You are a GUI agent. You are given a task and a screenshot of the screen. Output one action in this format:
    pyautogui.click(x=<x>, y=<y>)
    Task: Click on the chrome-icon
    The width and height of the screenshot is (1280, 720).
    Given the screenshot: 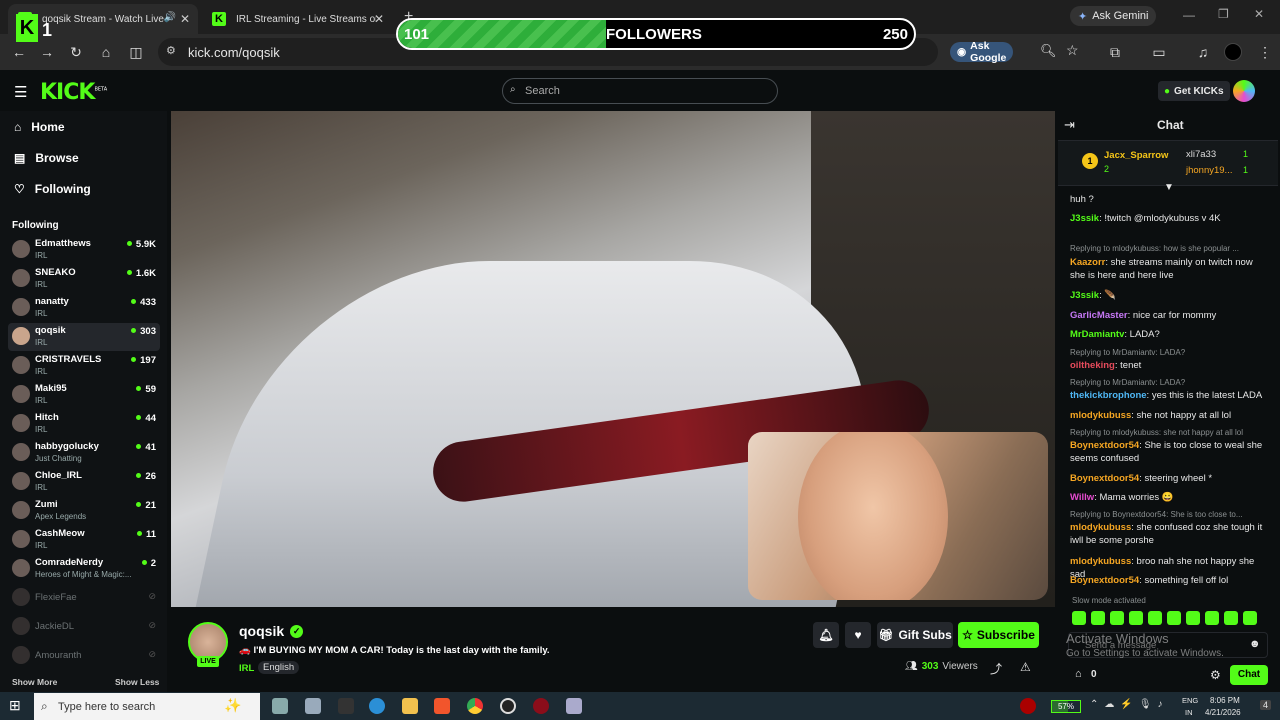 What is the action you would take?
    pyautogui.click(x=475, y=706)
    